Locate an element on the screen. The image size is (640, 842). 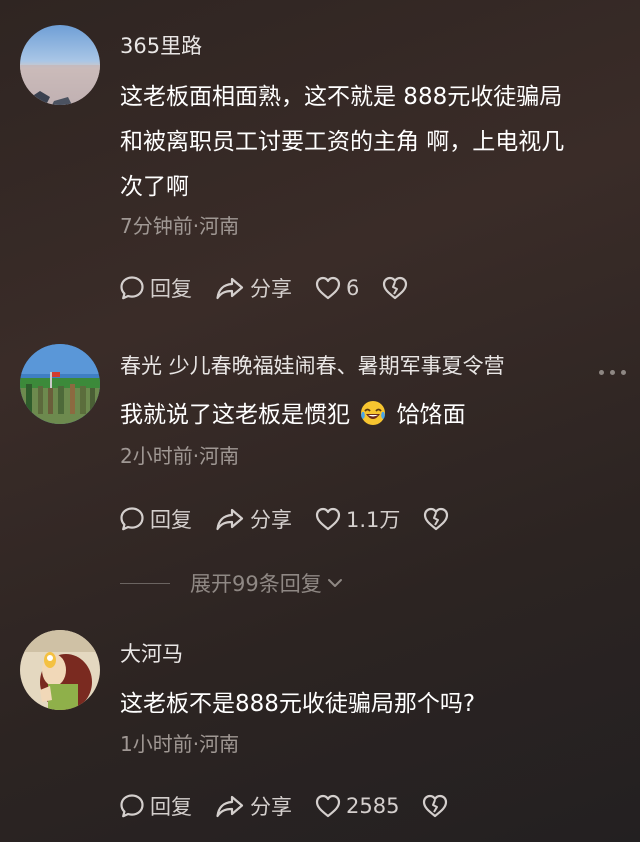
avatar-camp-image is located at coordinates (60, 384).